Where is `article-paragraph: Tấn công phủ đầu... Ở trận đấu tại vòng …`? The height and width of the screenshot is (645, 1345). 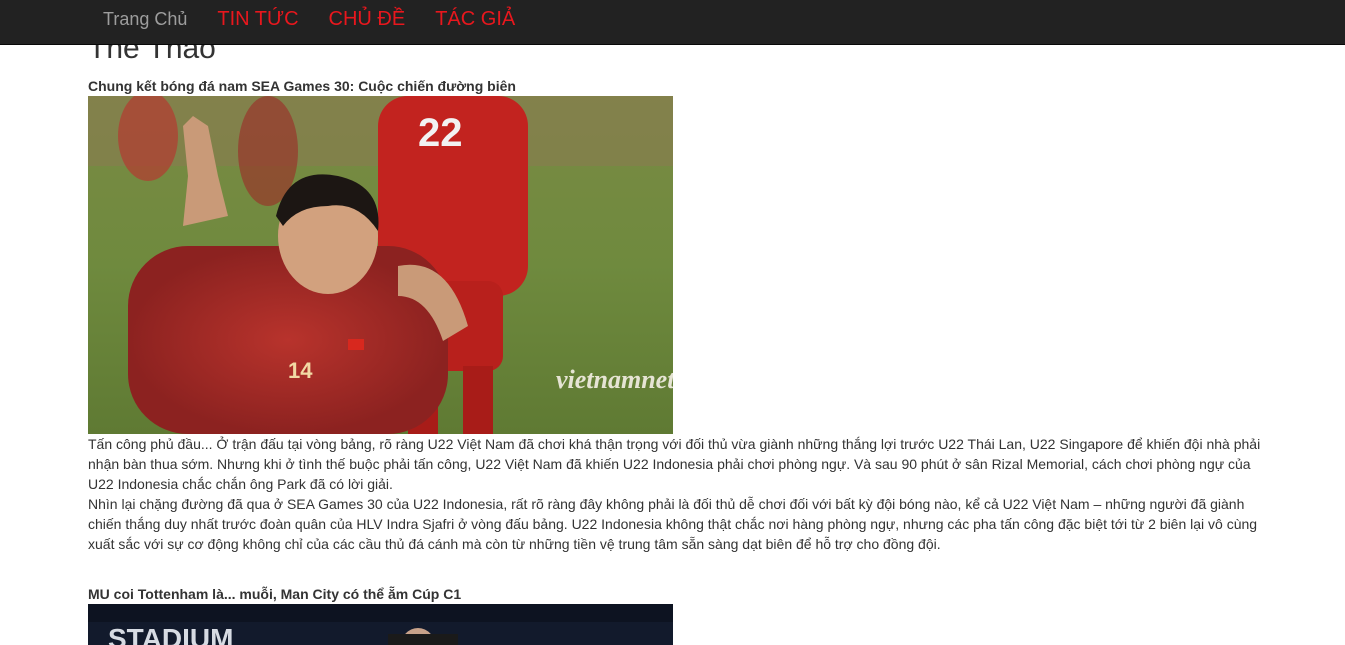
article-paragraph: Tấn công phủ đầu... Ở trận đấu tại vòng … is located at coordinates (674, 464).